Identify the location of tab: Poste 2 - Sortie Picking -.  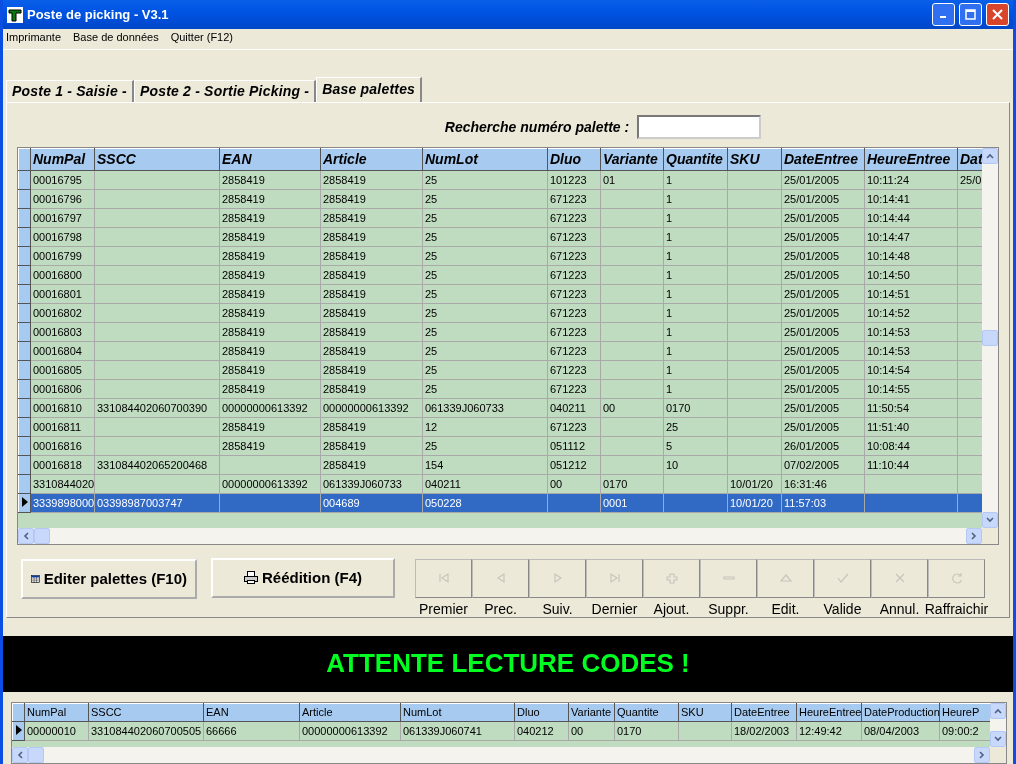
(225, 90).